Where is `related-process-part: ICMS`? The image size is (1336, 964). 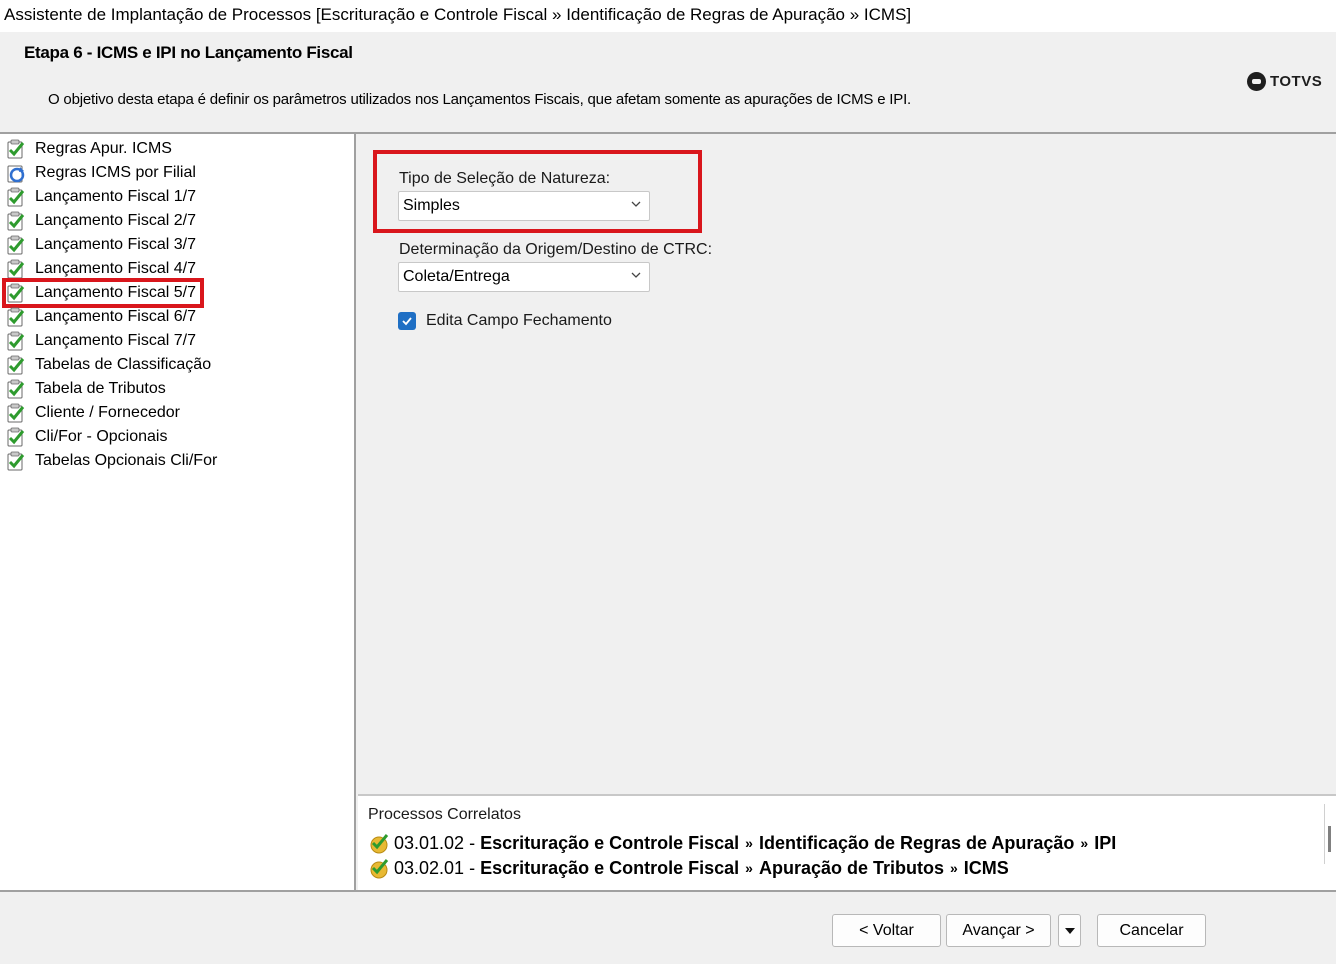
related-process-part: ICMS is located at coordinates (986, 867).